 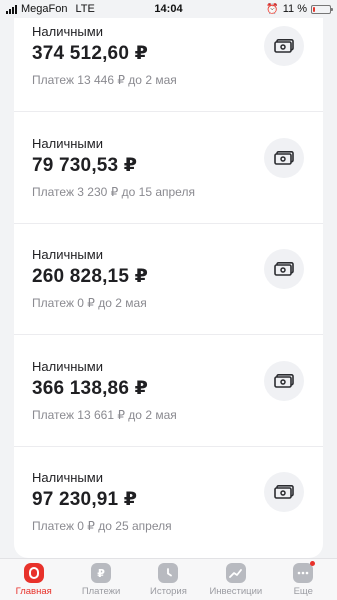 I want to click on tab-home: Главная, so click(x=33, y=580).